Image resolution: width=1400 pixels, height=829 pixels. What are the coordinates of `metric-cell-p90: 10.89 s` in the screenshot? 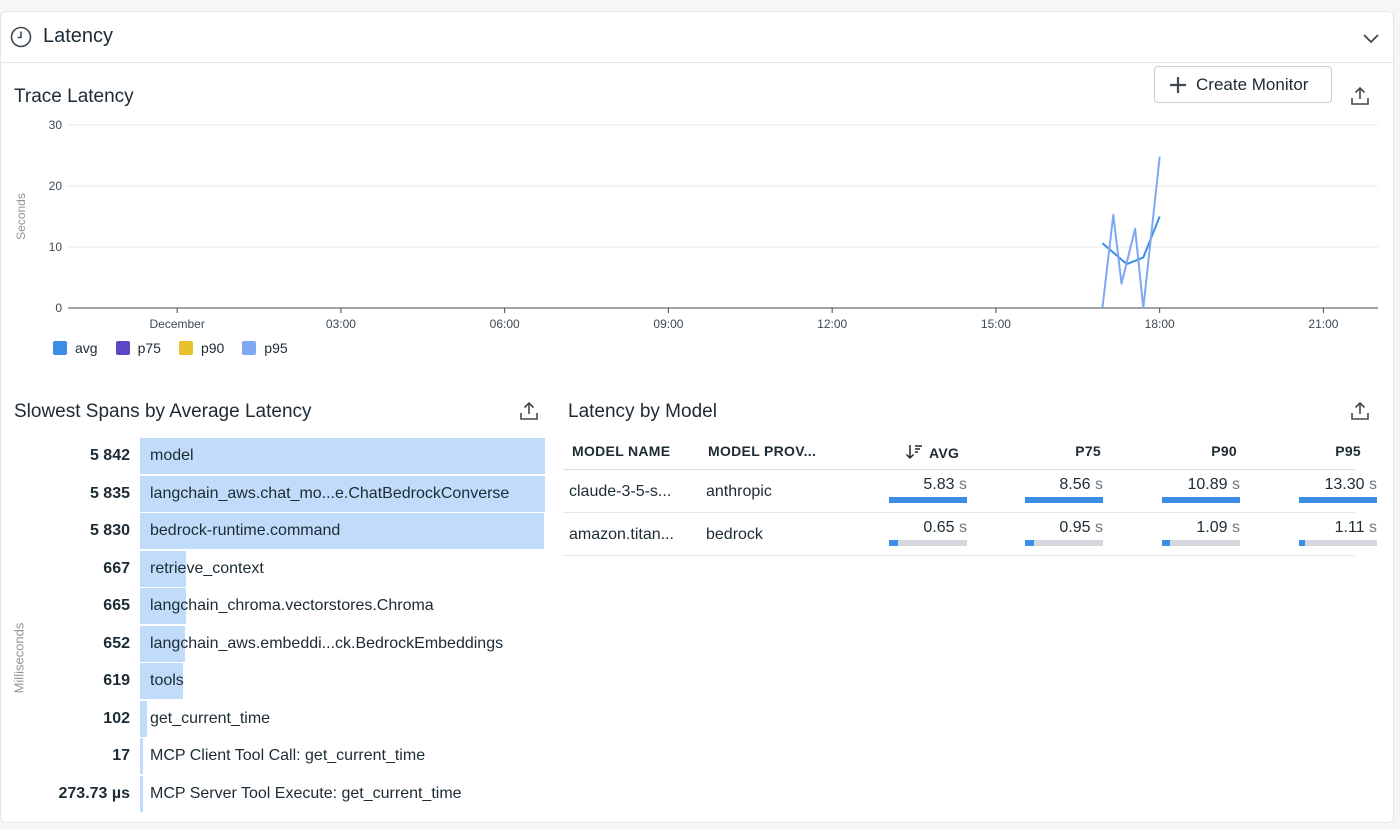 It's located at (1201, 489).